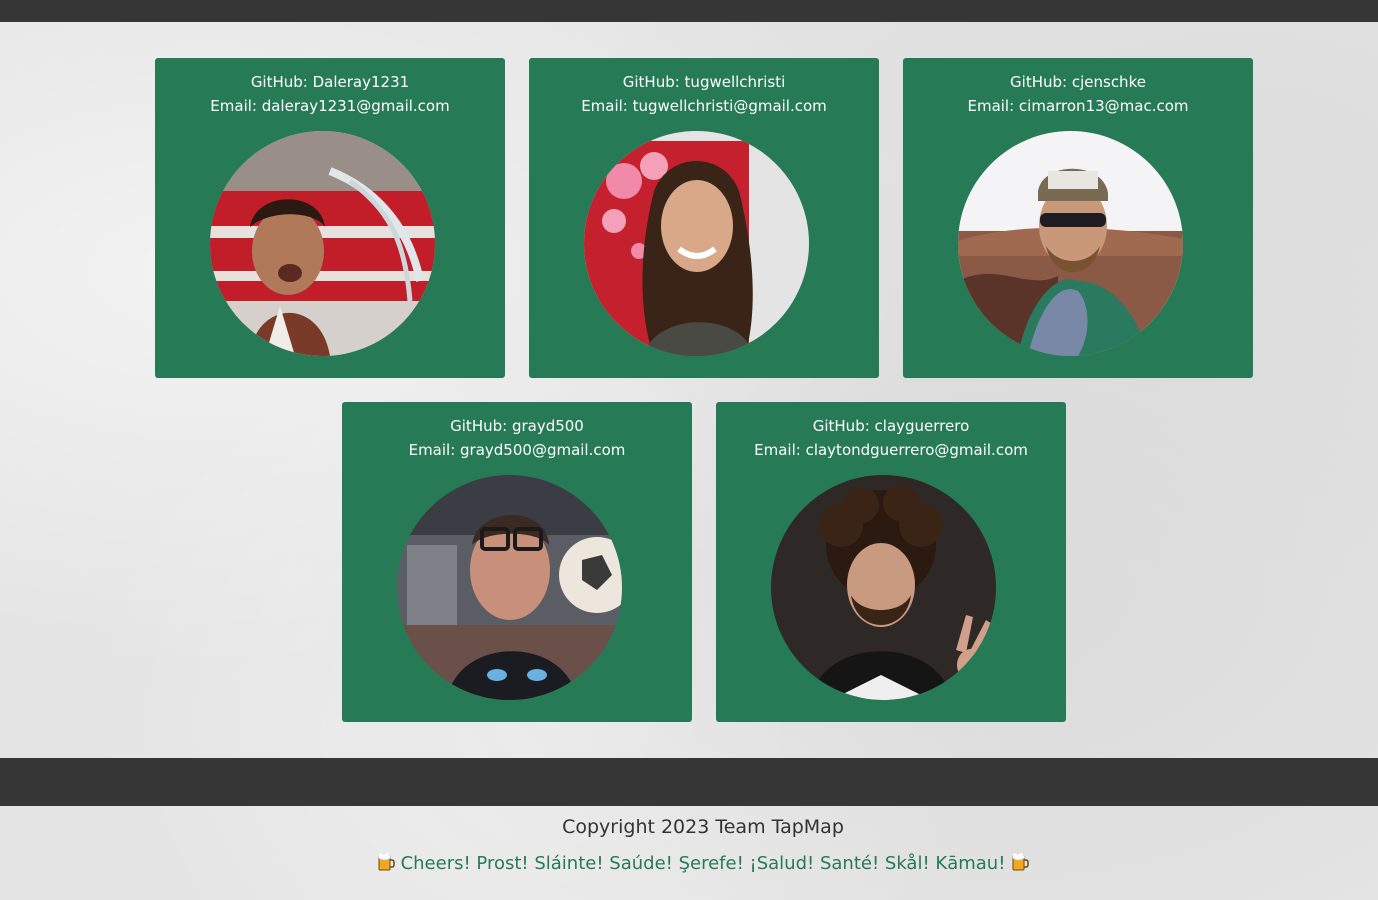  What do you see at coordinates (689, 782) in the screenshot?
I see `footer-bar` at bounding box center [689, 782].